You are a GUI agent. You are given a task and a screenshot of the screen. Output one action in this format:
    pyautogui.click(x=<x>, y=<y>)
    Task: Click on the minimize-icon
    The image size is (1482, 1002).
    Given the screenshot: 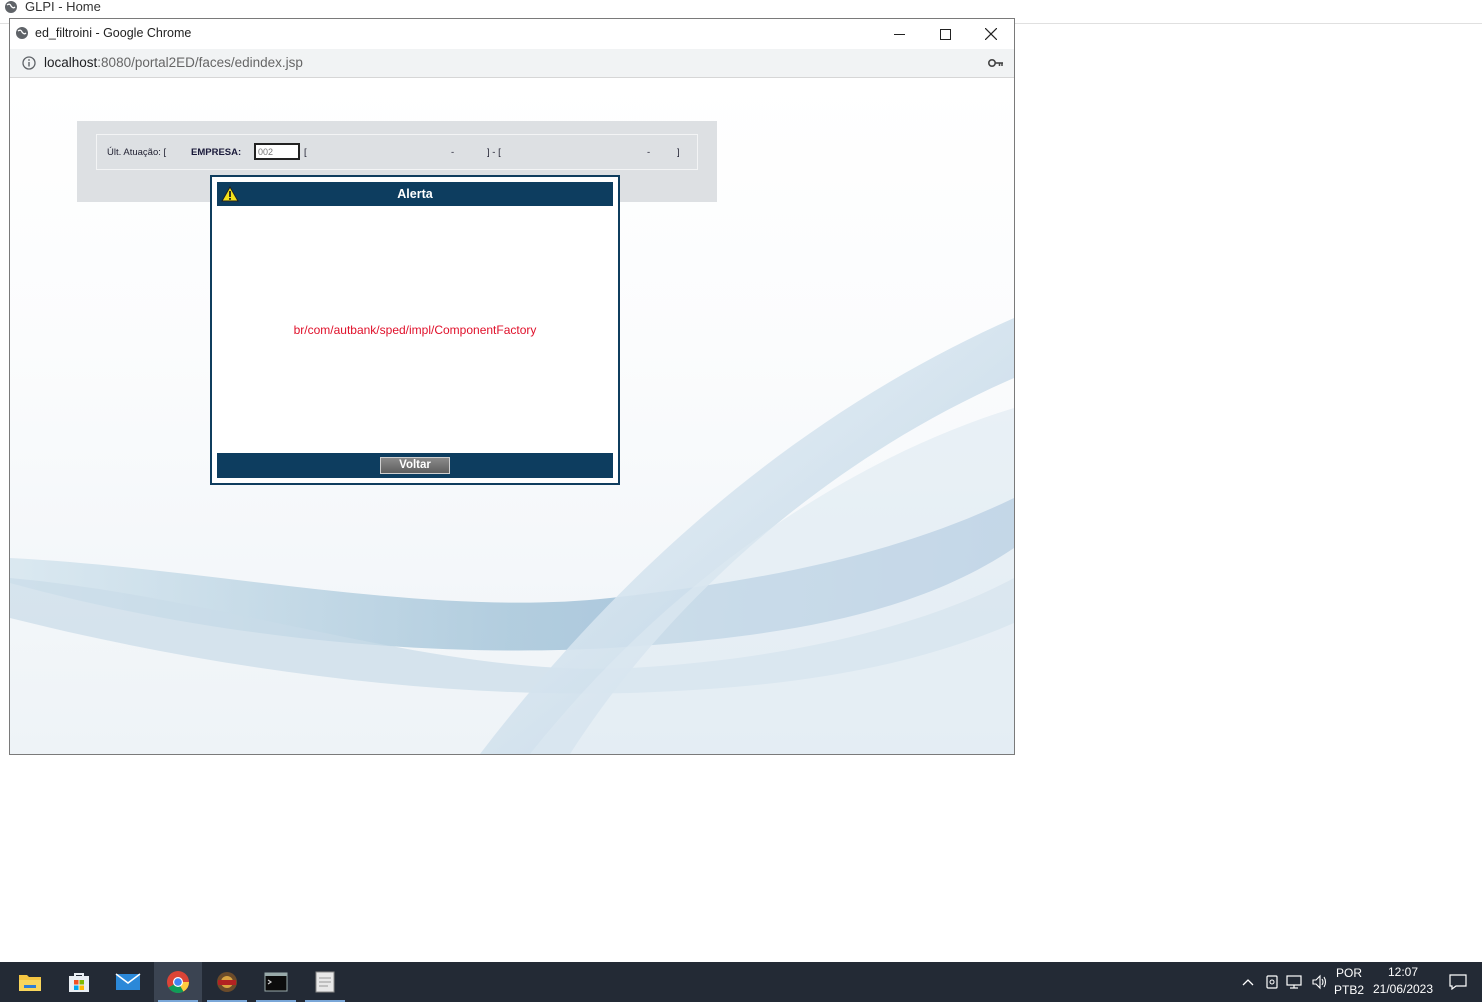 What is the action you would take?
    pyautogui.click(x=899, y=34)
    